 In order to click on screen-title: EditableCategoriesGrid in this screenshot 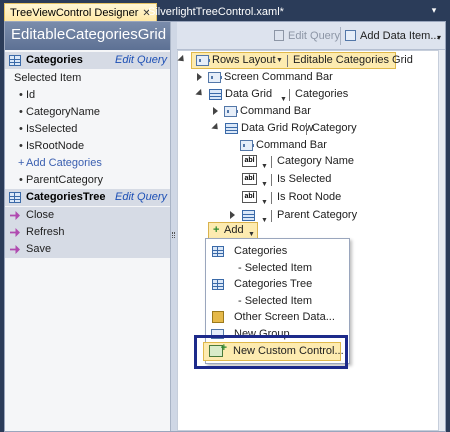, I will do `click(88, 34)`.